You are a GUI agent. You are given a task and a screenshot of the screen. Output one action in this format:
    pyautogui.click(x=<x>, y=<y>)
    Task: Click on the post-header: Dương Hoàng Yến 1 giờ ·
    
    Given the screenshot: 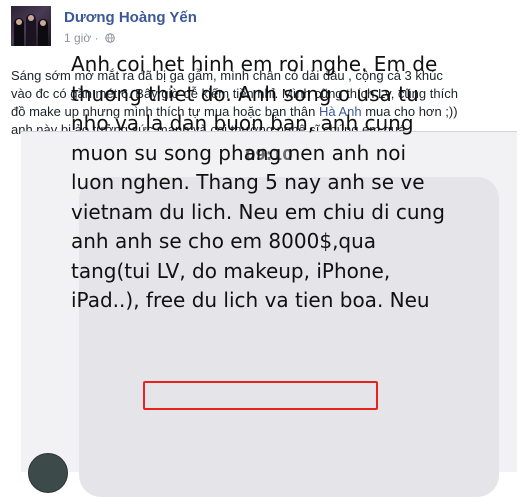 What is the action you would take?
    pyautogui.click(x=261, y=31)
    